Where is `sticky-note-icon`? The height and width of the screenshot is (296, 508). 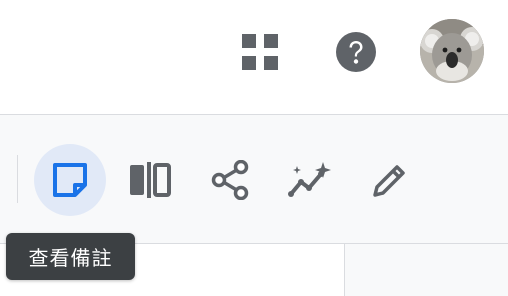 sticky-note-icon is located at coordinates (70, 180).